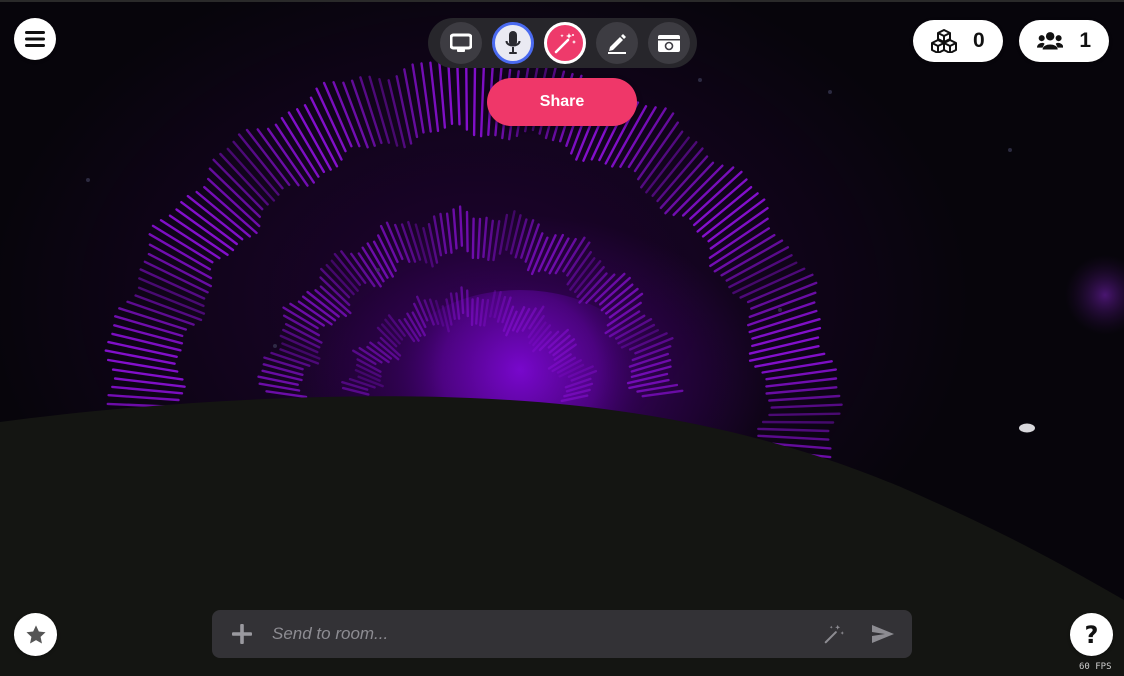  I want to click on draw-button, so click(617, 43).